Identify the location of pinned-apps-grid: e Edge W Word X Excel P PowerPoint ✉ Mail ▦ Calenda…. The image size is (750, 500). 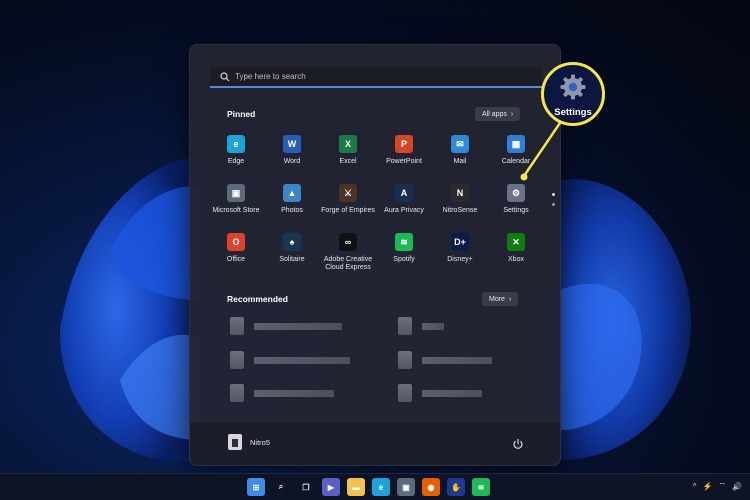
(376, 206).